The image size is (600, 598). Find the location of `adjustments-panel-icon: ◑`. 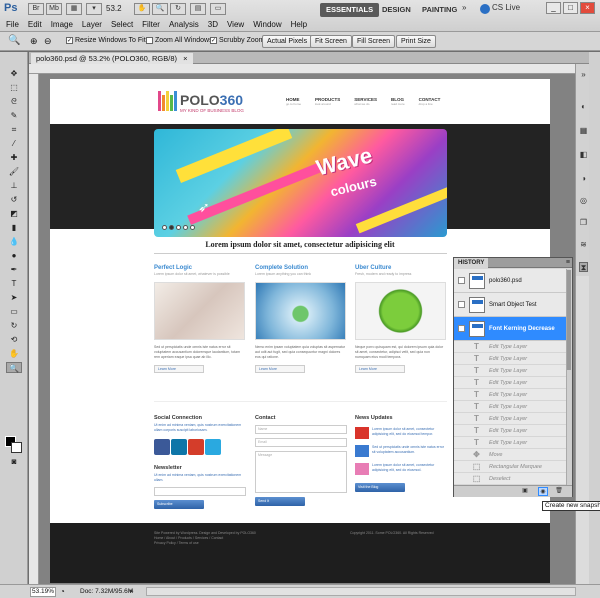

adjustments-panel-icon: ◑ is located at coordinates (583, 179).